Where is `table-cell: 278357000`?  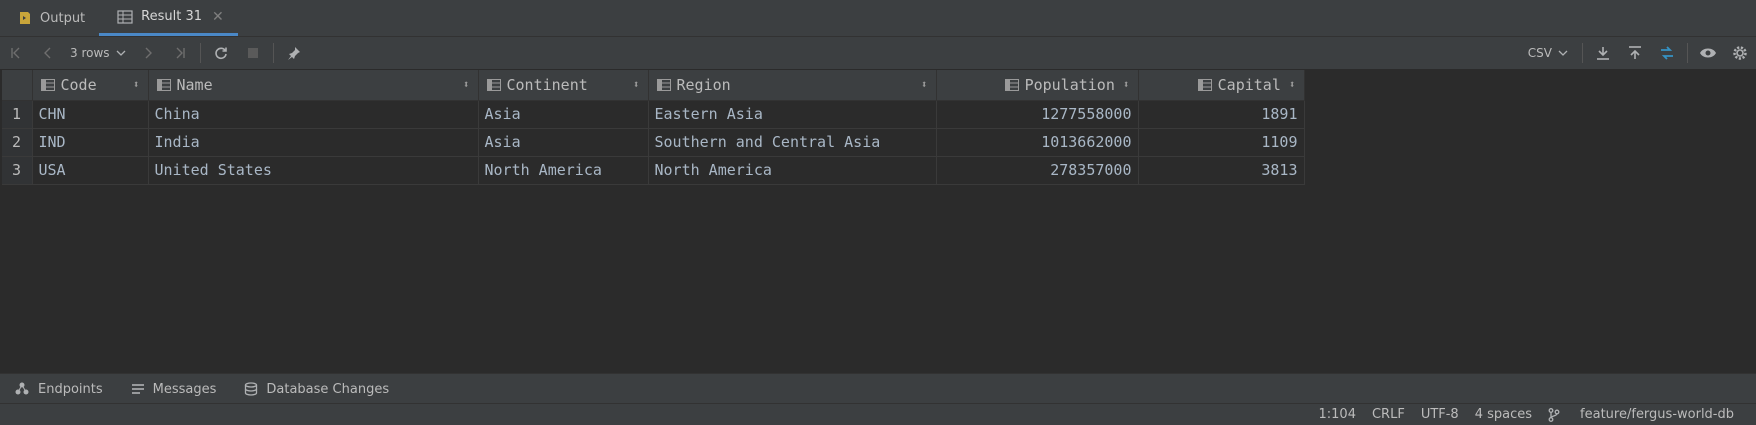
table-cell: 278357000 is located at coordinates (1037, 170).